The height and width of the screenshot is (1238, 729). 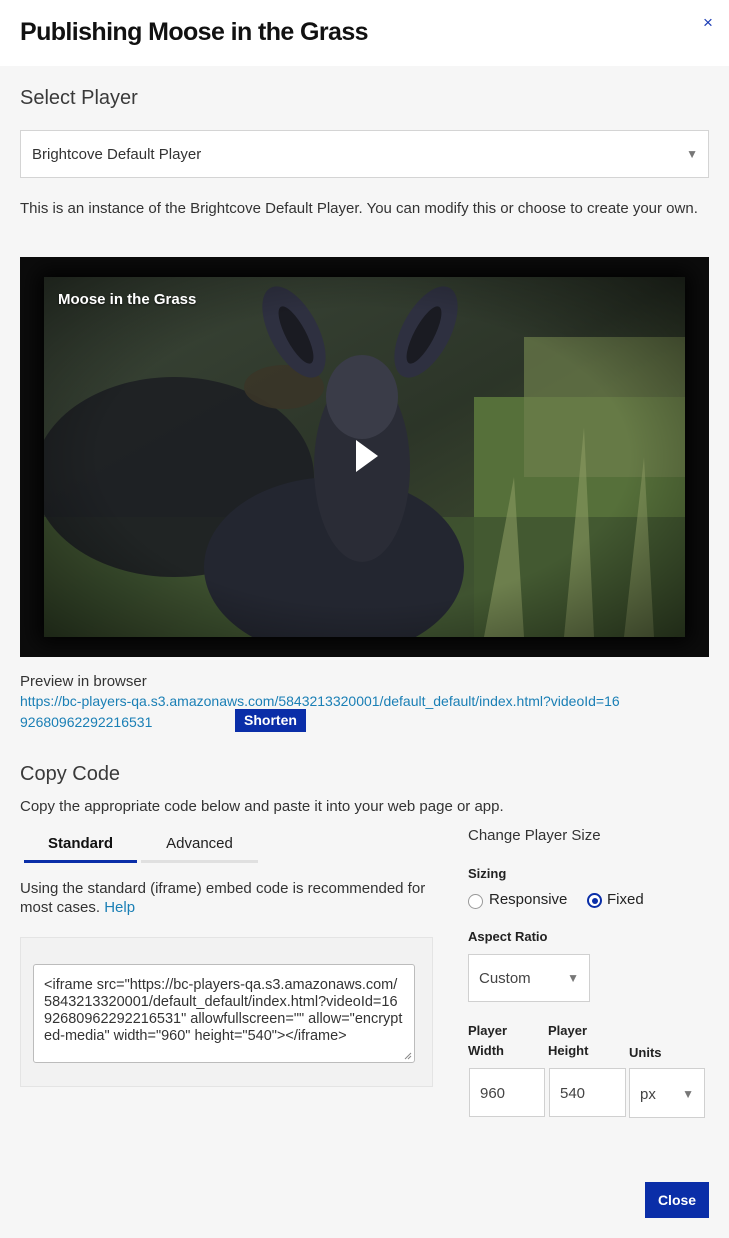 I want to click on dialog-header: Publishing Moose in the Grass ×, so click(x=364, y=33).